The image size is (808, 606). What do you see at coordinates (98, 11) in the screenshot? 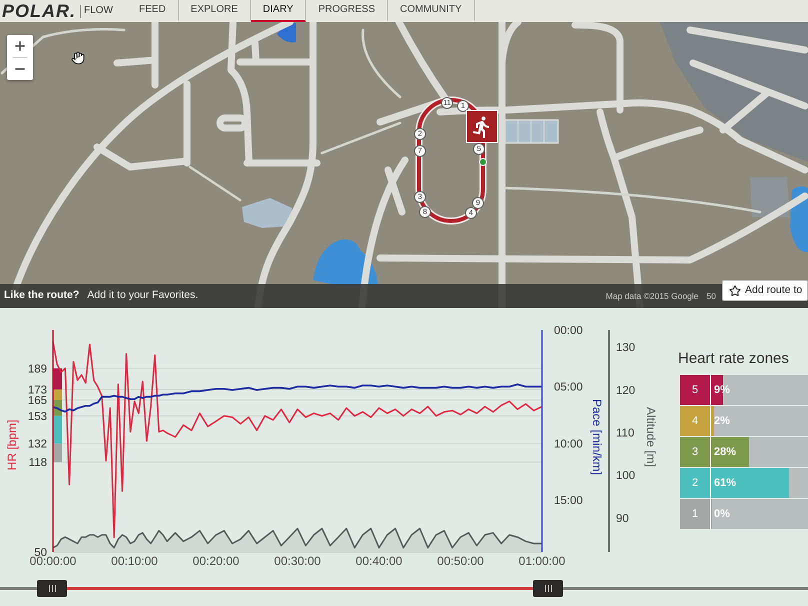
I see `product-name: FLOW` at bounding box center [98, 11].